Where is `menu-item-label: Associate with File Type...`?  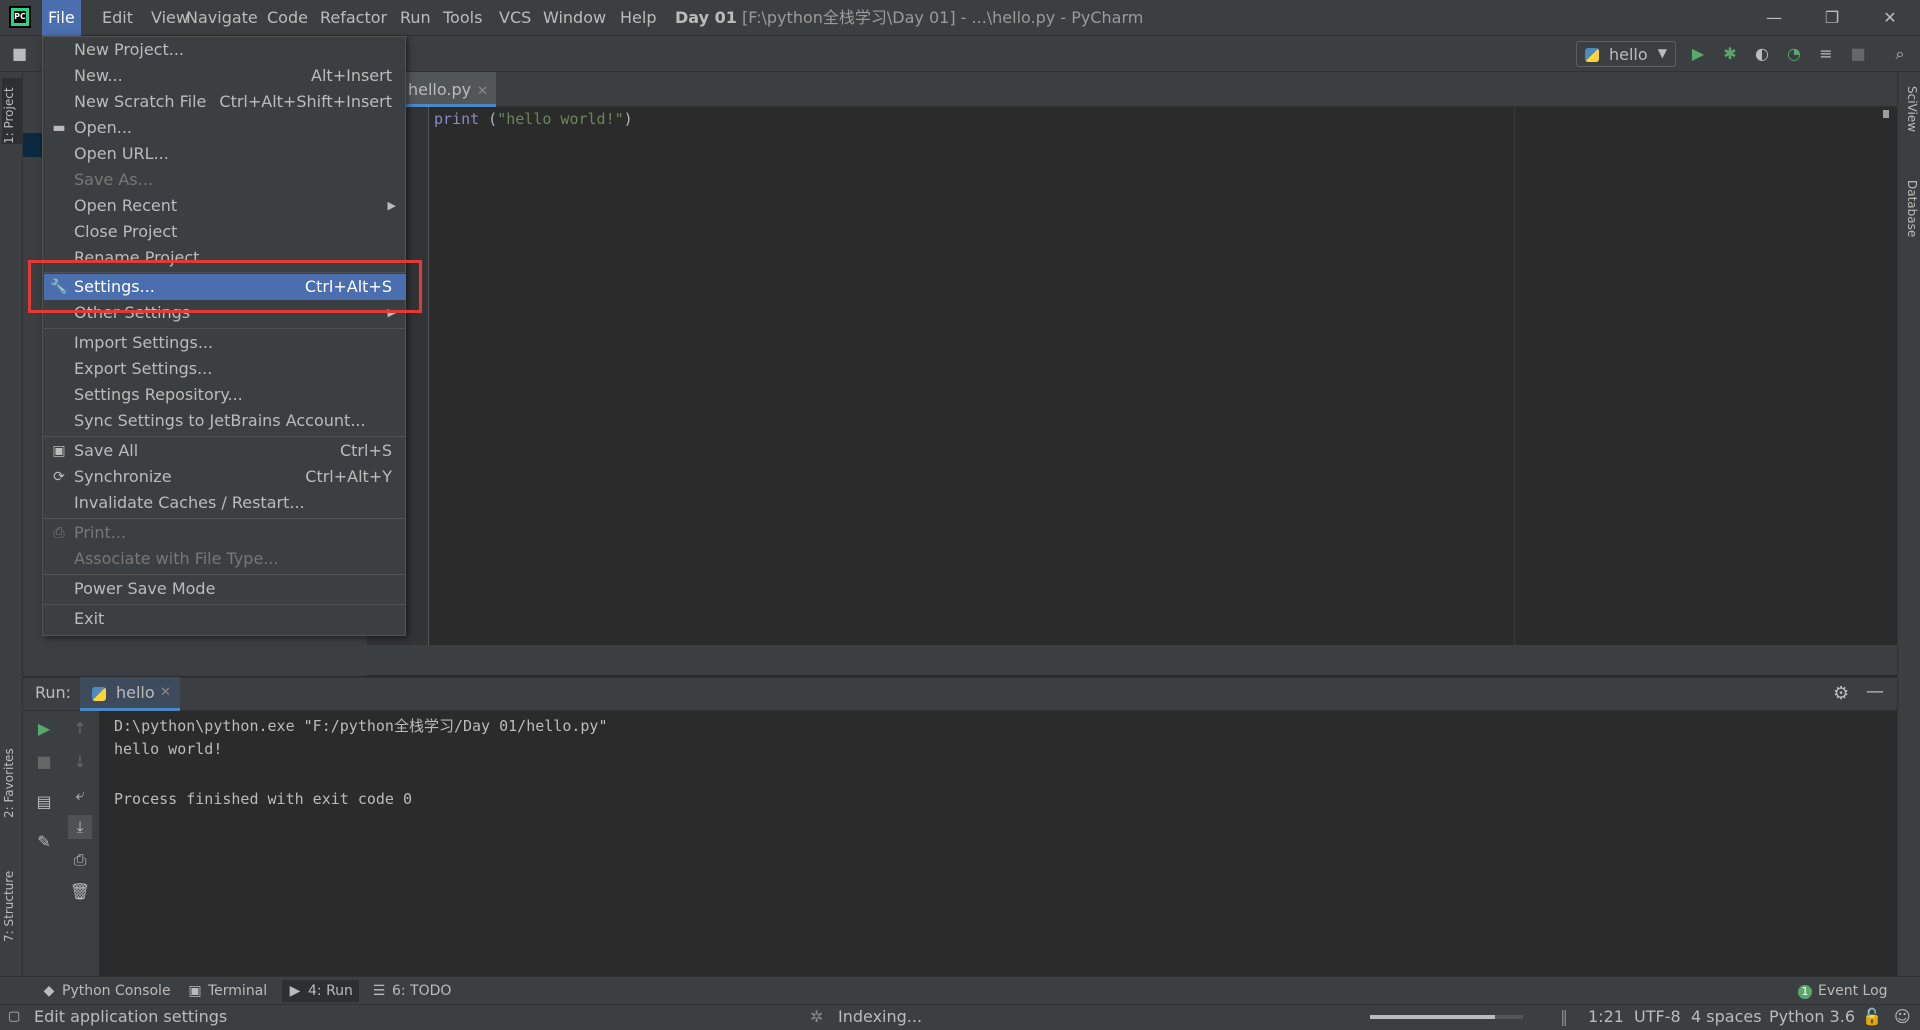 menu-item-label: Associate with File Type... is located at coordinates (176, 558).